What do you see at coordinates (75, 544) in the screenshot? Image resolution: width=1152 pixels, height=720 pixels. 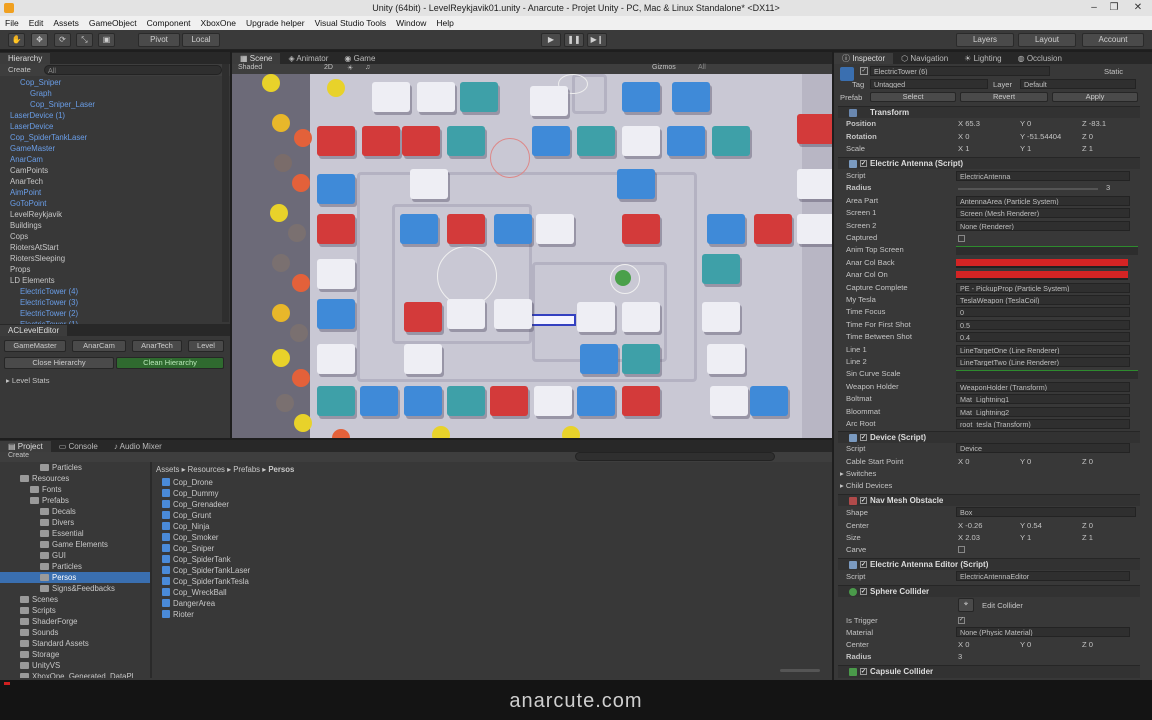 I see `project-folder: Game Elements` at bounding box center [75, 544].